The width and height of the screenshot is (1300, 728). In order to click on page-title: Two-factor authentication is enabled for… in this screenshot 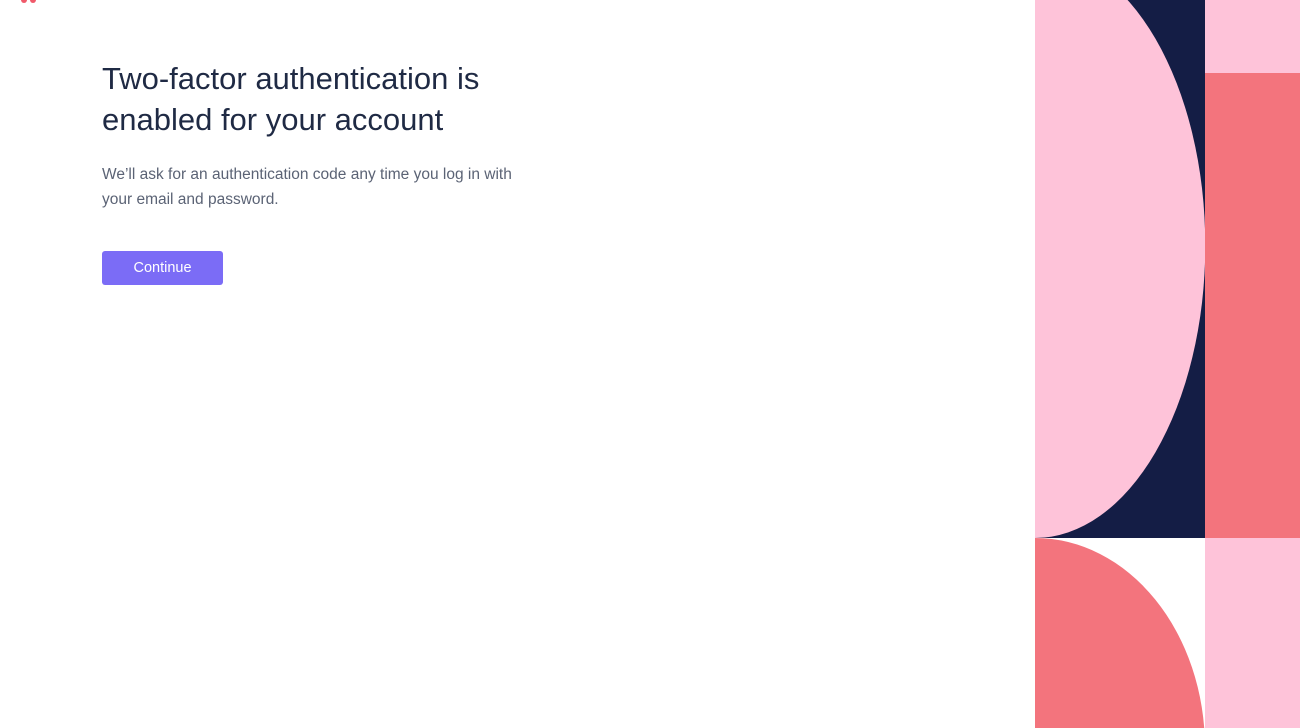, I will do `click(291, 99)`.